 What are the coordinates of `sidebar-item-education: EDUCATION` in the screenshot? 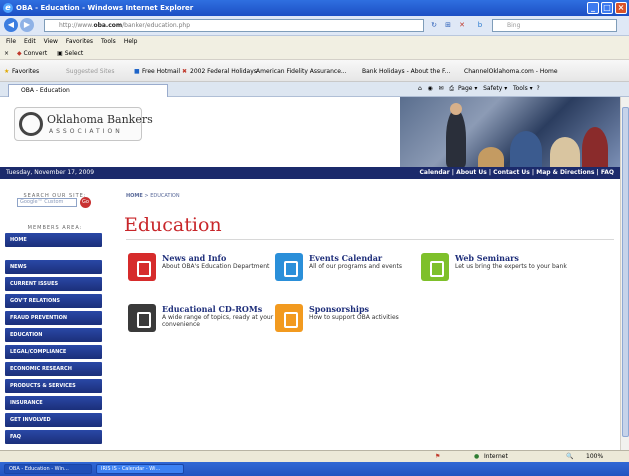 It's located at (53, 335).